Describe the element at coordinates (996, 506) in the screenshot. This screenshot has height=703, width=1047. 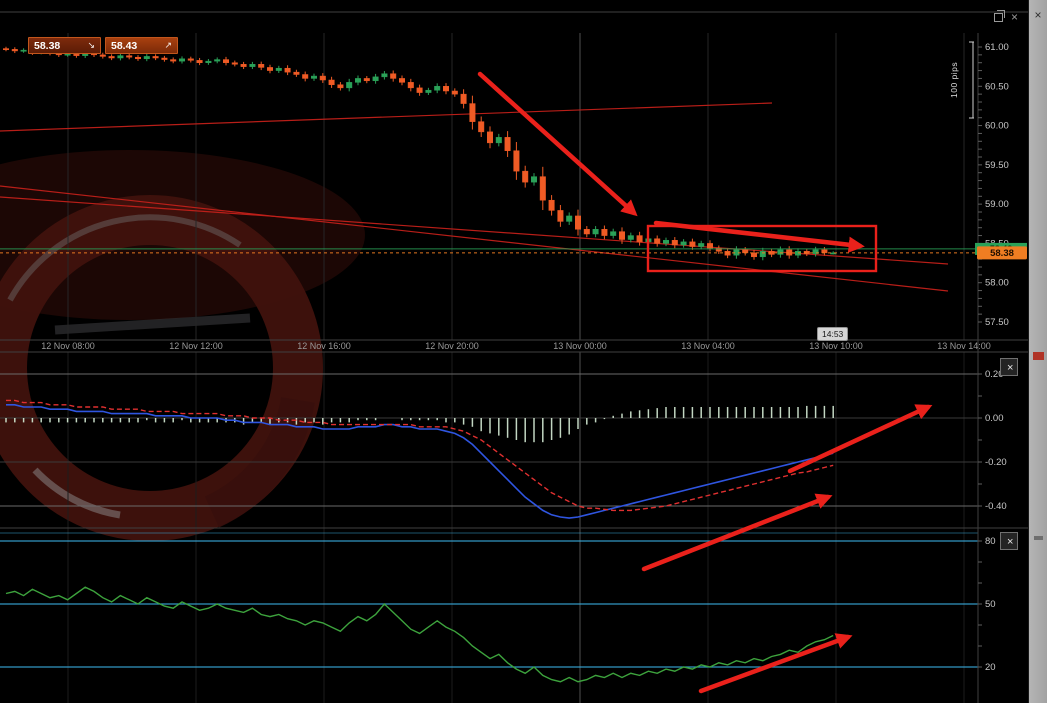
I see `svg-text: -0.40` at that location.